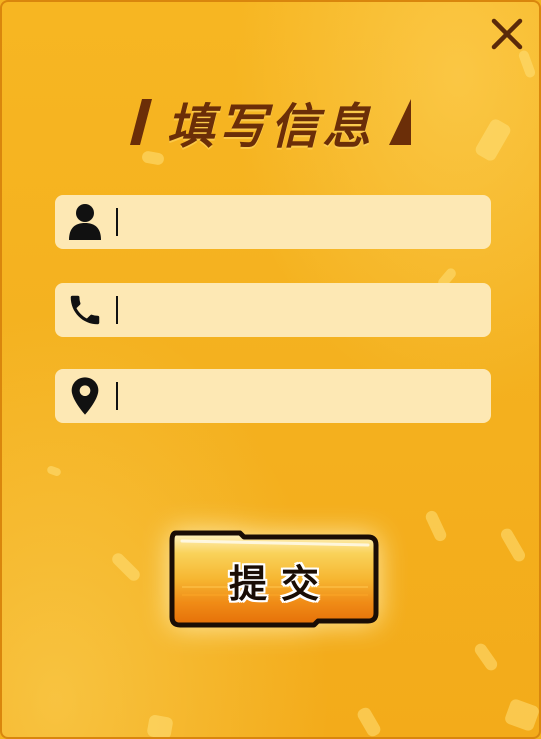  I want to click on phone-input, so click(298, 310).